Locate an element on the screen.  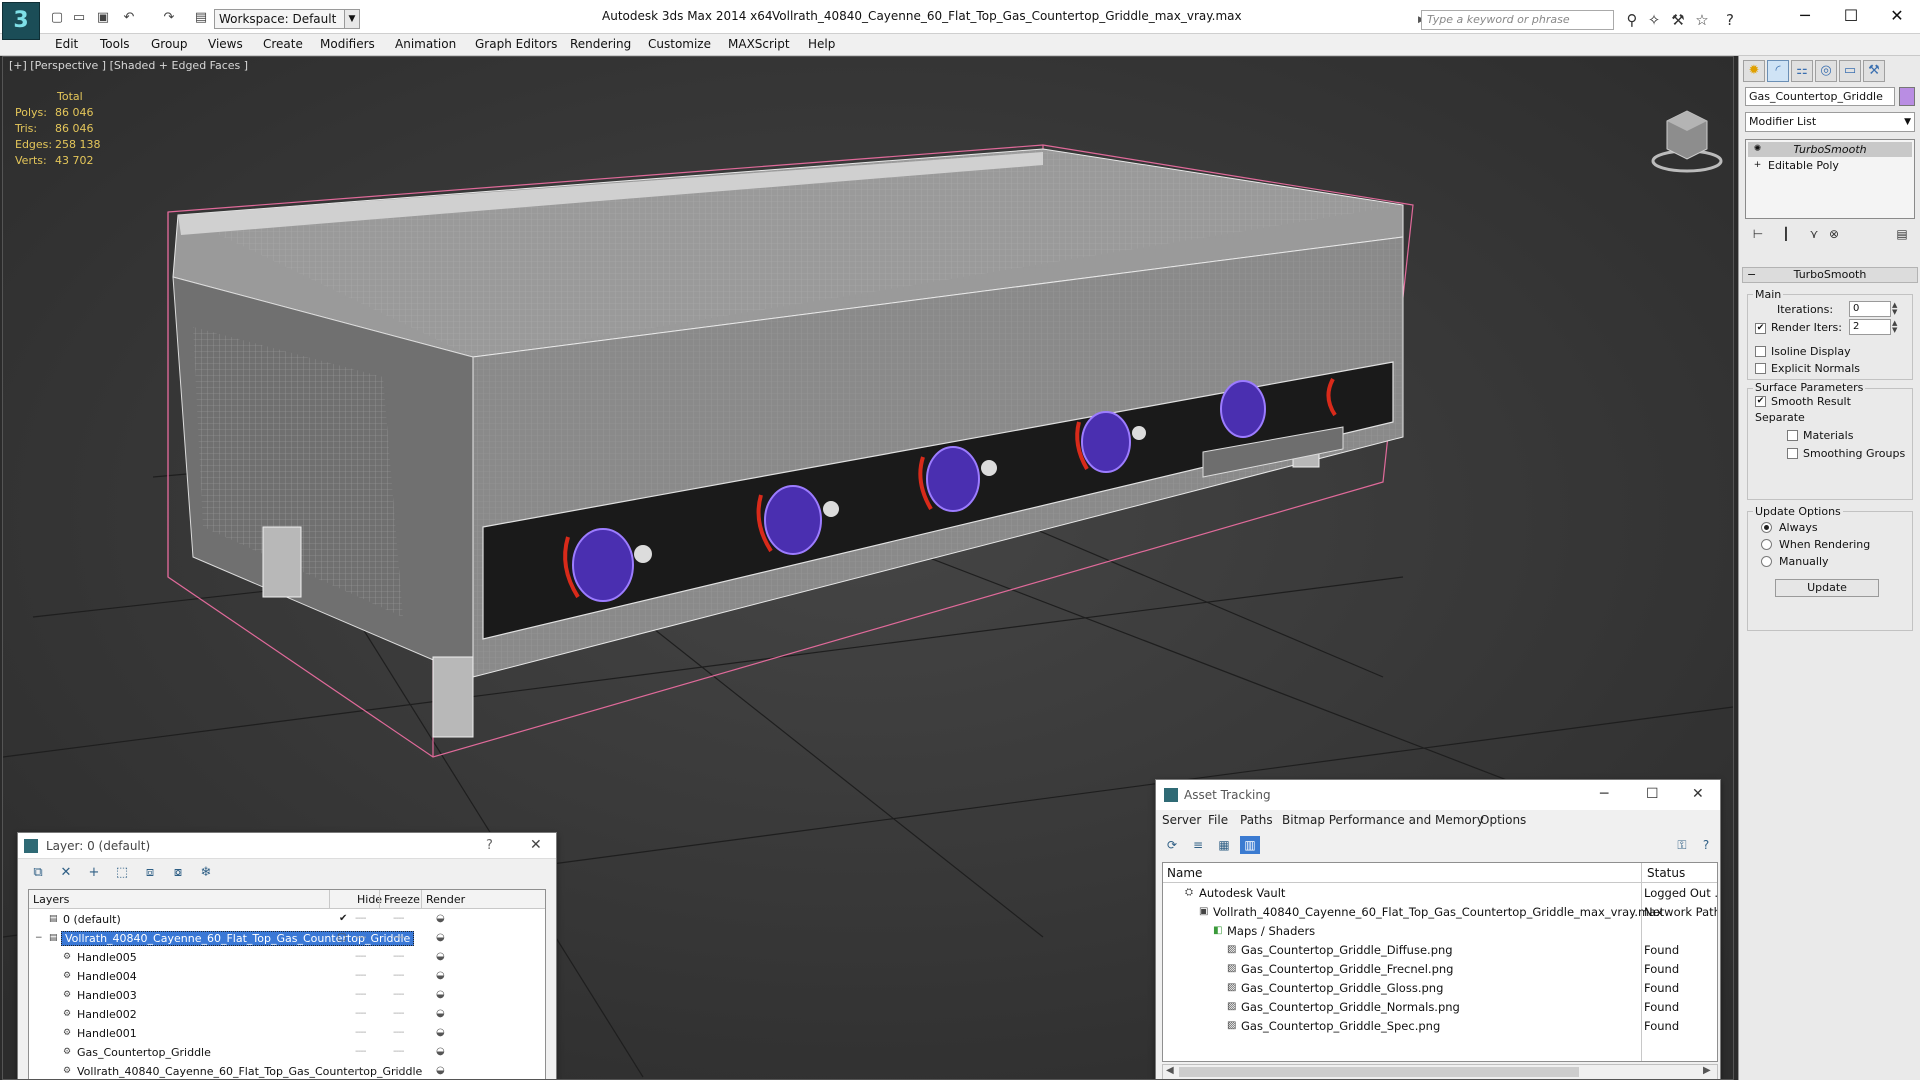
close-button: ✕ is located at coordinates (1897, 16).